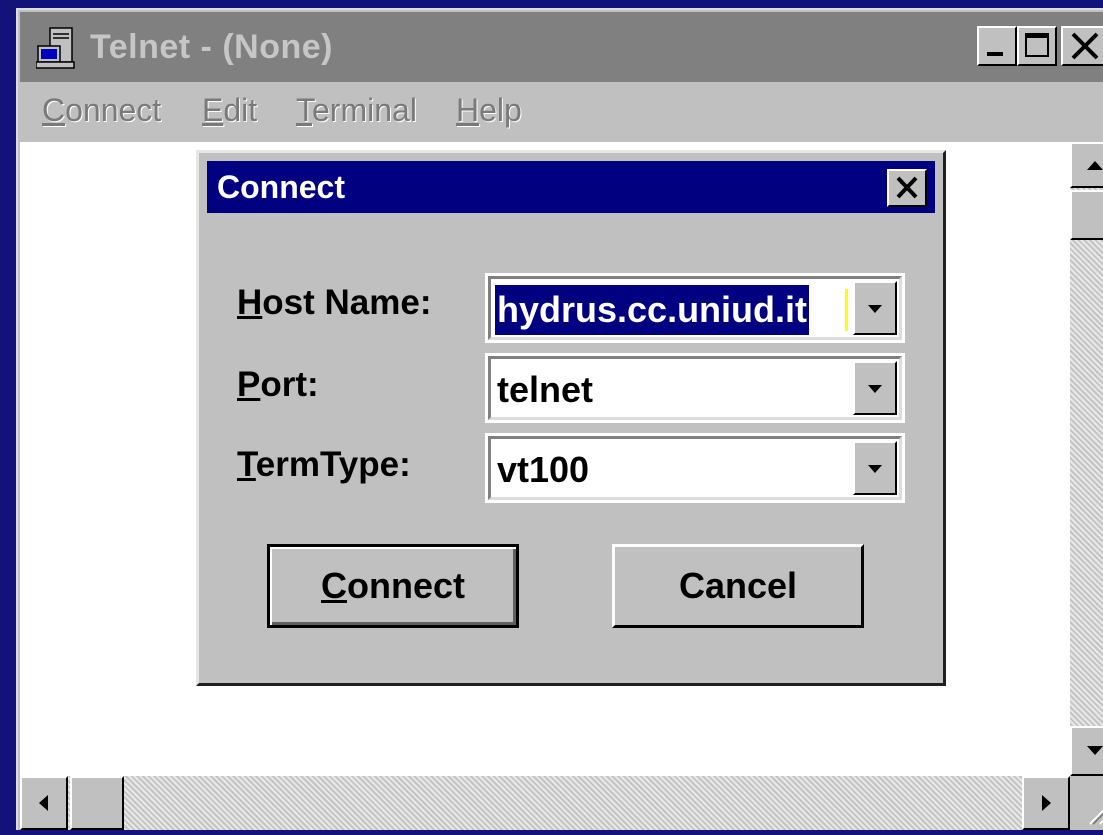 This screenshot has width=1103, height=835. What do you see at coordinates (101, 110) in the screenshot?
I see `menu-connect: Connect` at bounding box center [101, 110].